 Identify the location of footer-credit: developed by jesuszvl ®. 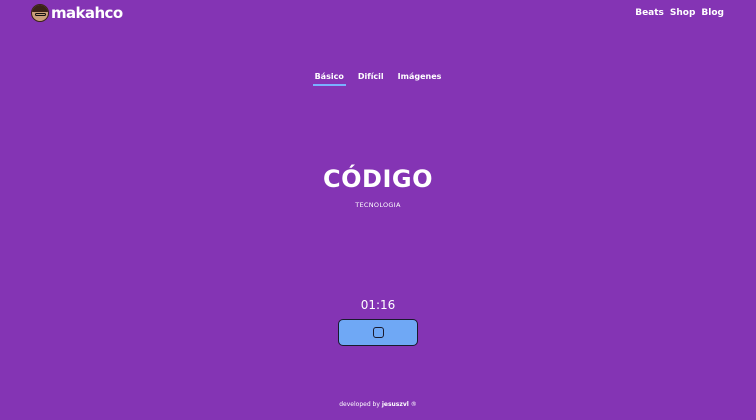
(378, 404).